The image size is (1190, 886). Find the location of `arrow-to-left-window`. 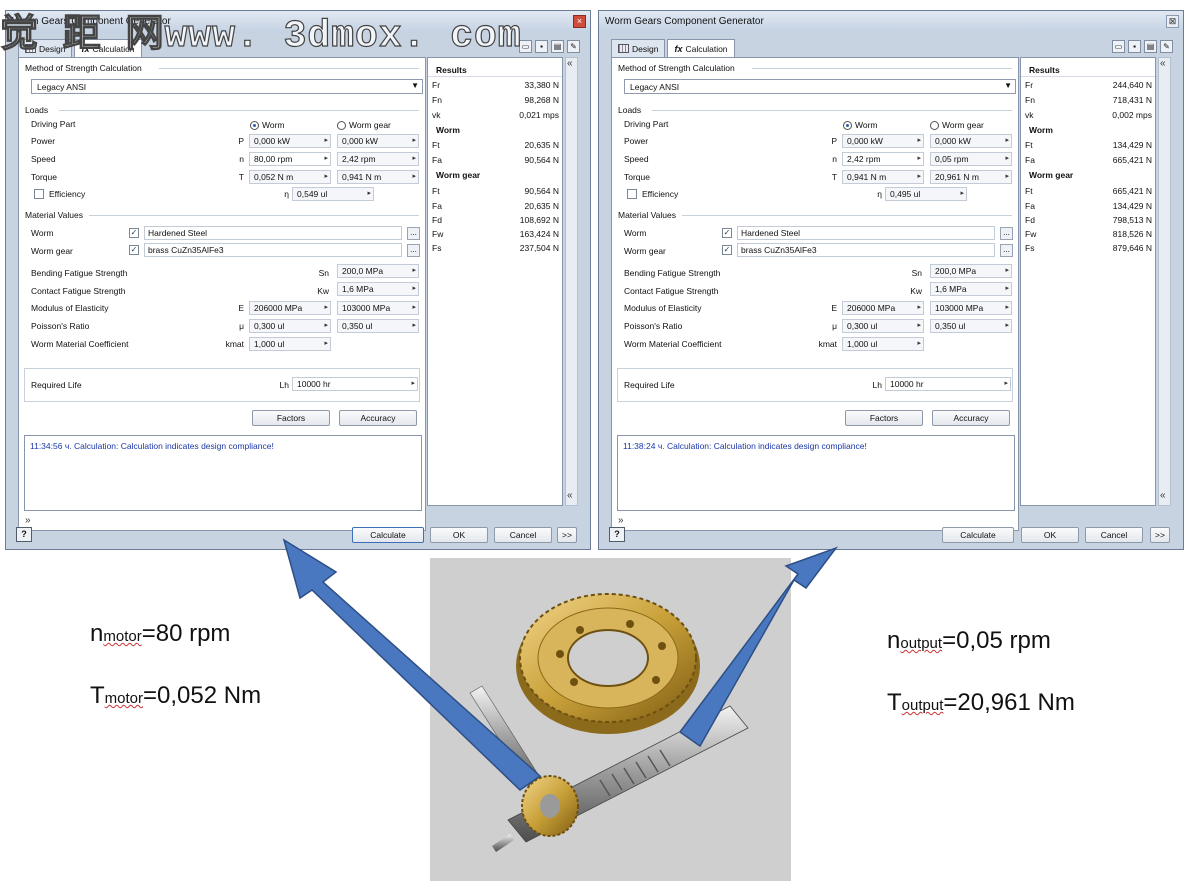

arrow-to-left-window is located at coordinates (412, 664).